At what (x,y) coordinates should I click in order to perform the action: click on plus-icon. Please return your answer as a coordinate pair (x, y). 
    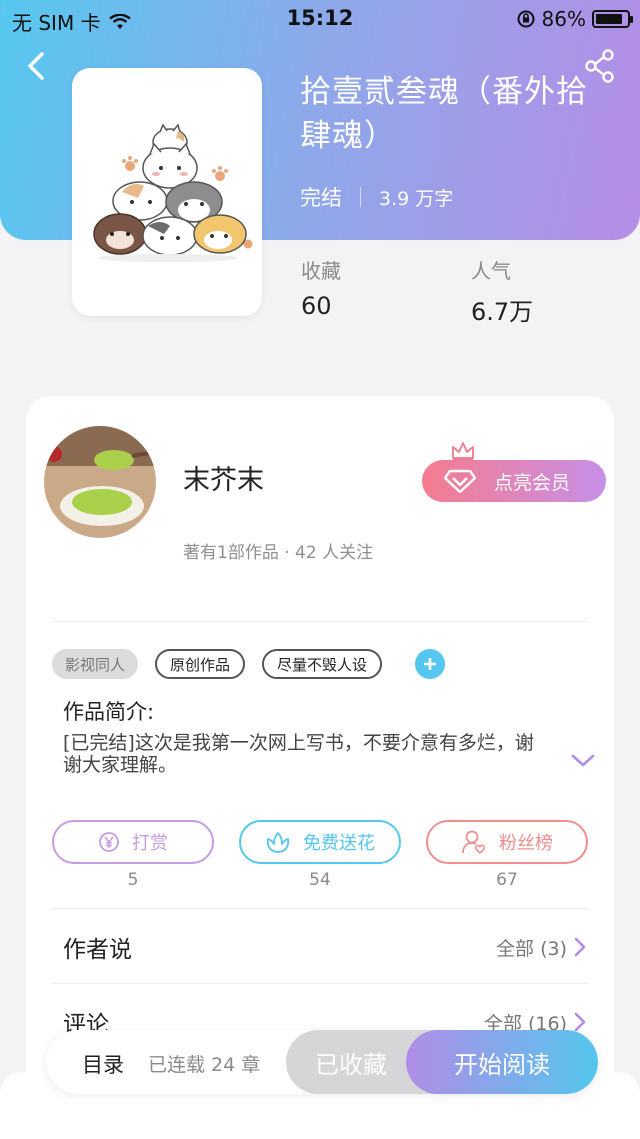
    Looking at the image, I should click on (430, 664).